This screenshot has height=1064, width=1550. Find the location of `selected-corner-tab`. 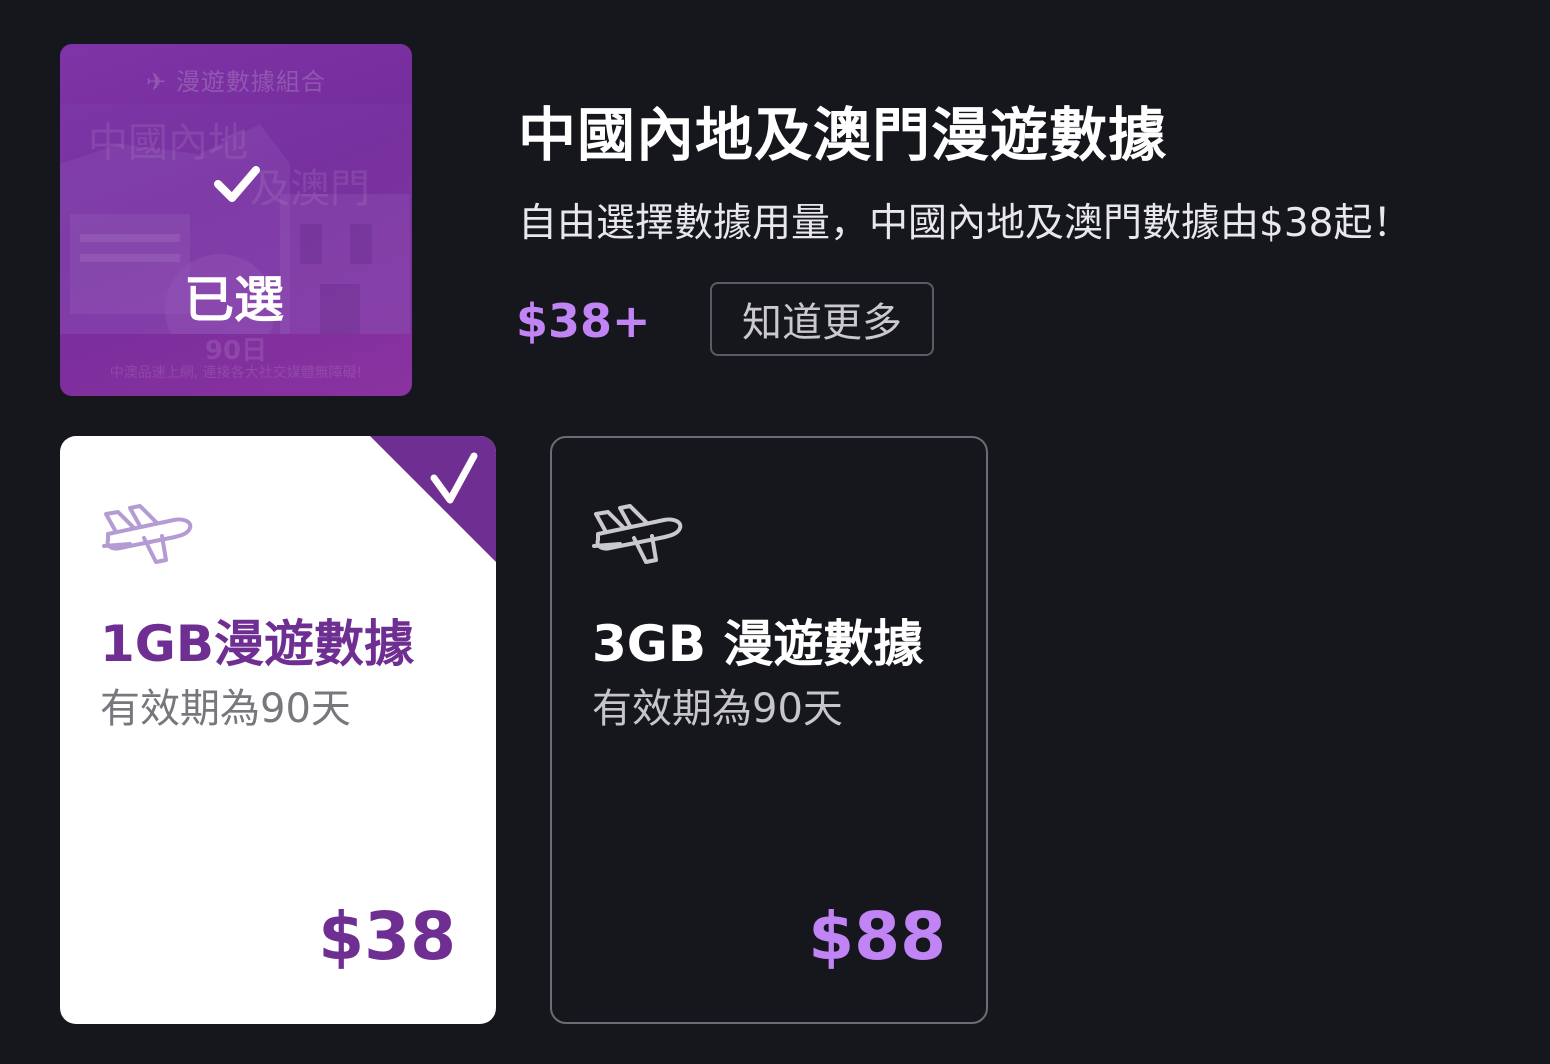

selected-corner-tab is located at coordinates (433, 499).